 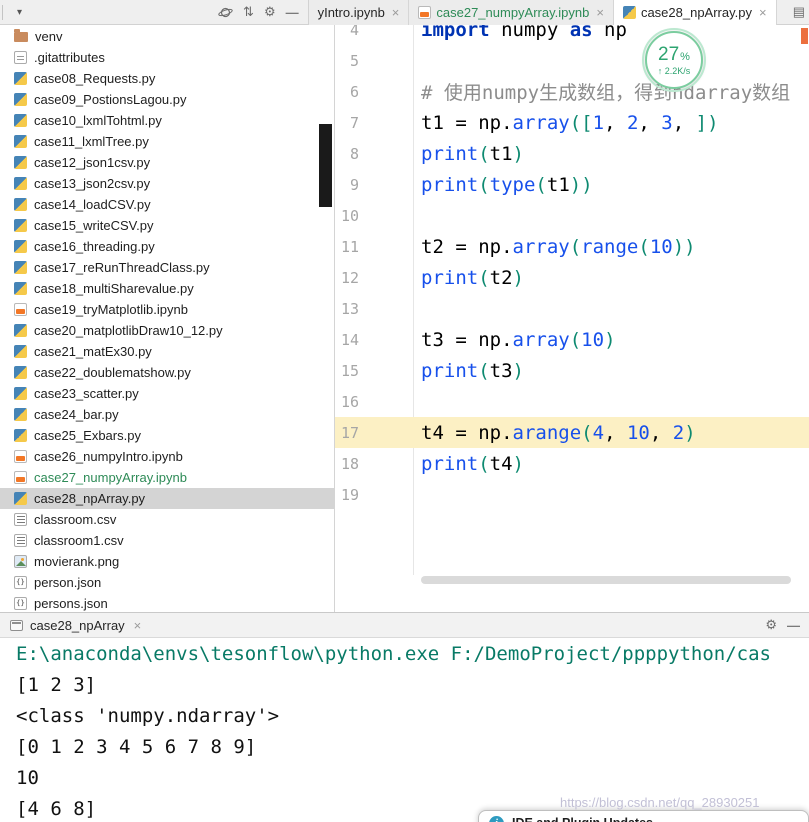 I want to click on line-number: 13, so click(x=347, y=309).